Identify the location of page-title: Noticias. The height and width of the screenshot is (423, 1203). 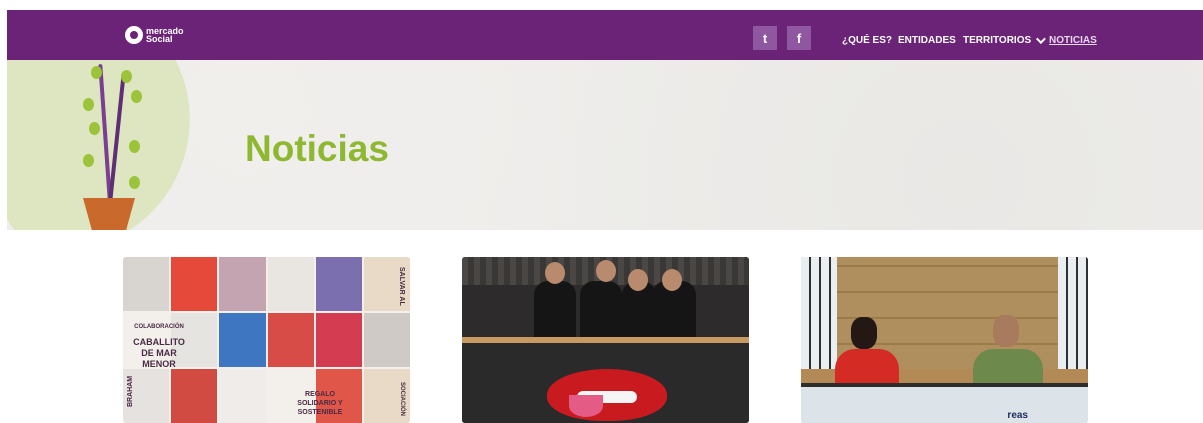
(317, 148).